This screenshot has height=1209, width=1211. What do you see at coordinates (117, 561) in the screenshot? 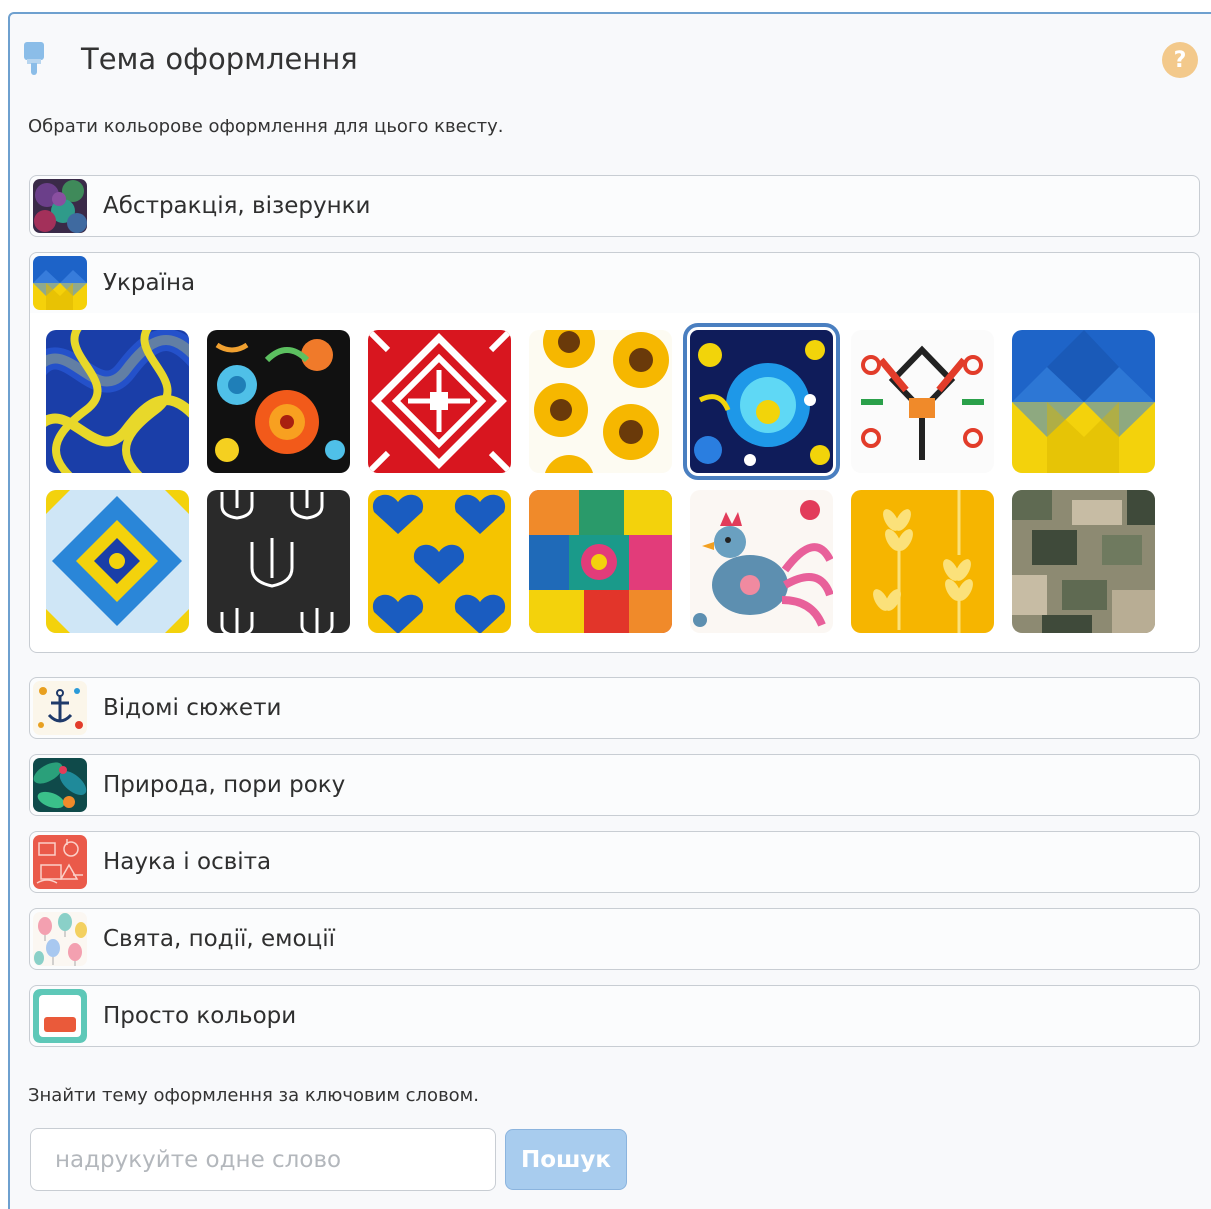
I see `theme-blue-mosaic-ornament` at bounding box center [117, 561].